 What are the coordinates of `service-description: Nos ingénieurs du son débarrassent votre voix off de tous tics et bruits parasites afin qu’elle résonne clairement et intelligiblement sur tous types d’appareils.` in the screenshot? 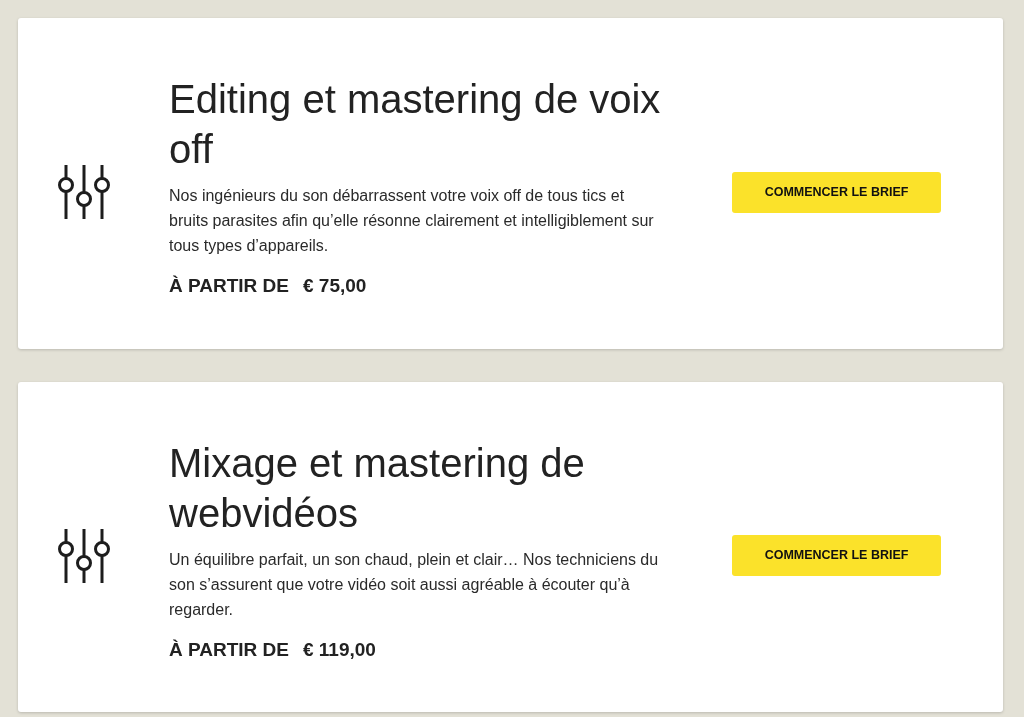 It's located at (412, 221).